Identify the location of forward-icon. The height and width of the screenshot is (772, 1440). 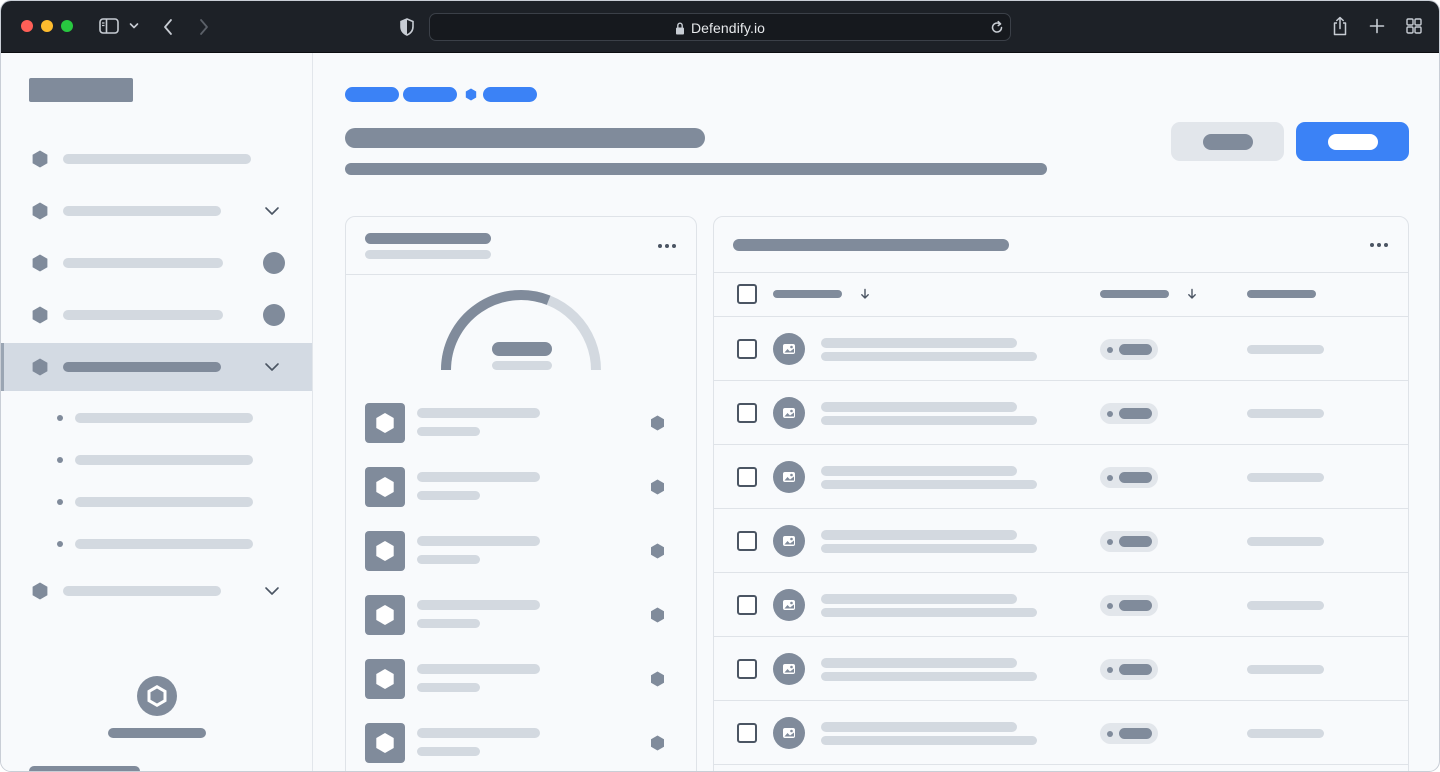
(204, 27).